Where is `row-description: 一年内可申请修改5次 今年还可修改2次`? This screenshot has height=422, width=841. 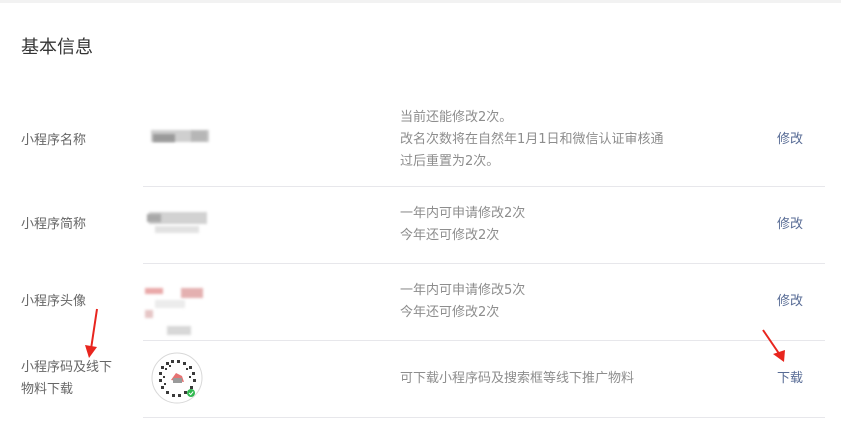
row-description: 一年内可申请修改5次 今年还可修改2次 is located at coordinates (555, 302).